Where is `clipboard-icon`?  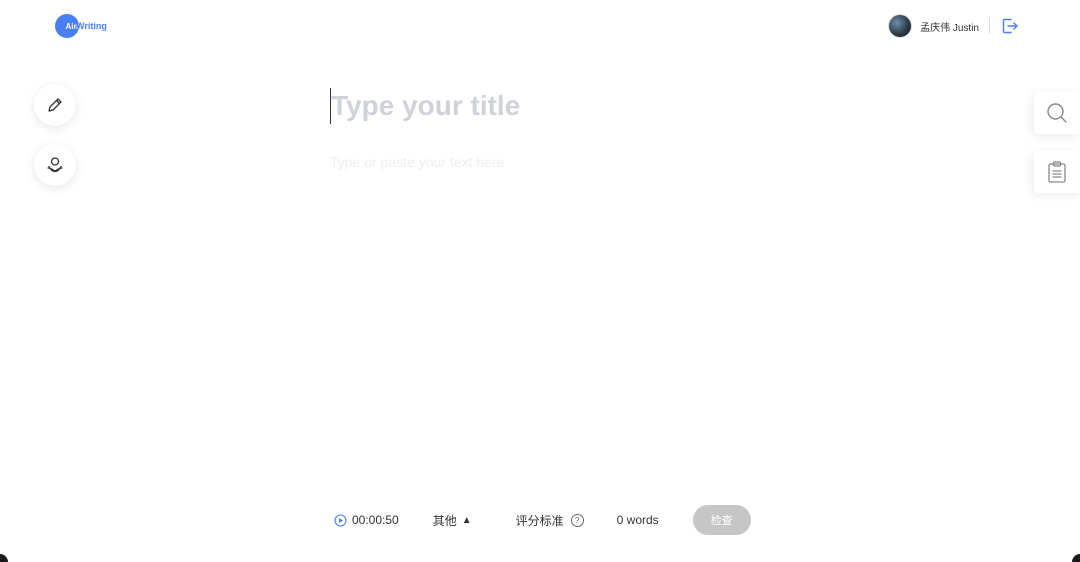
clipboard-icon is located at coordinates (1057, 172).